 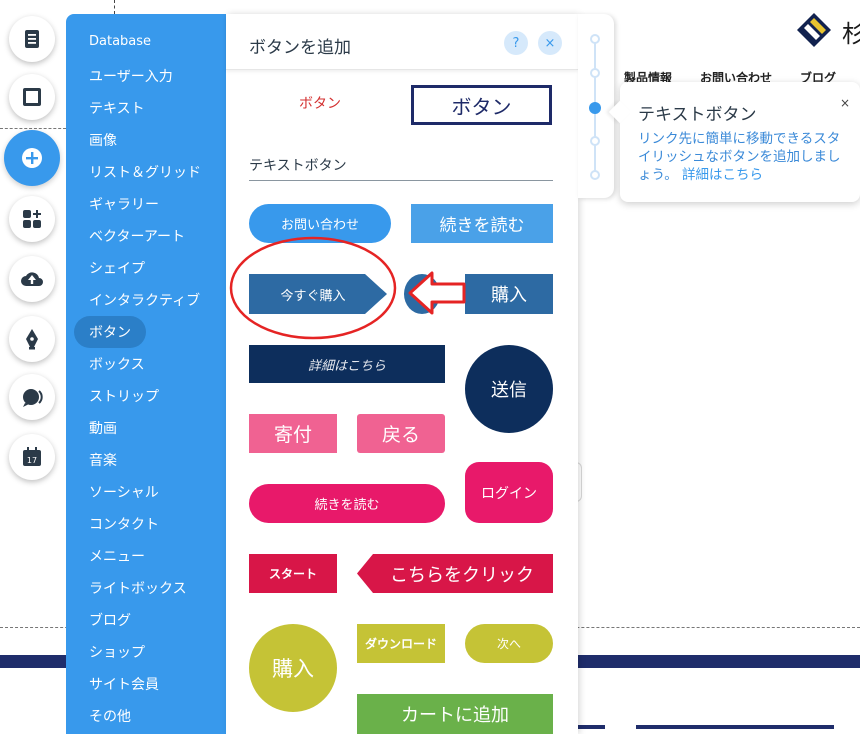 I want to click on login-button: ログイン, so click(x=509, y=492).